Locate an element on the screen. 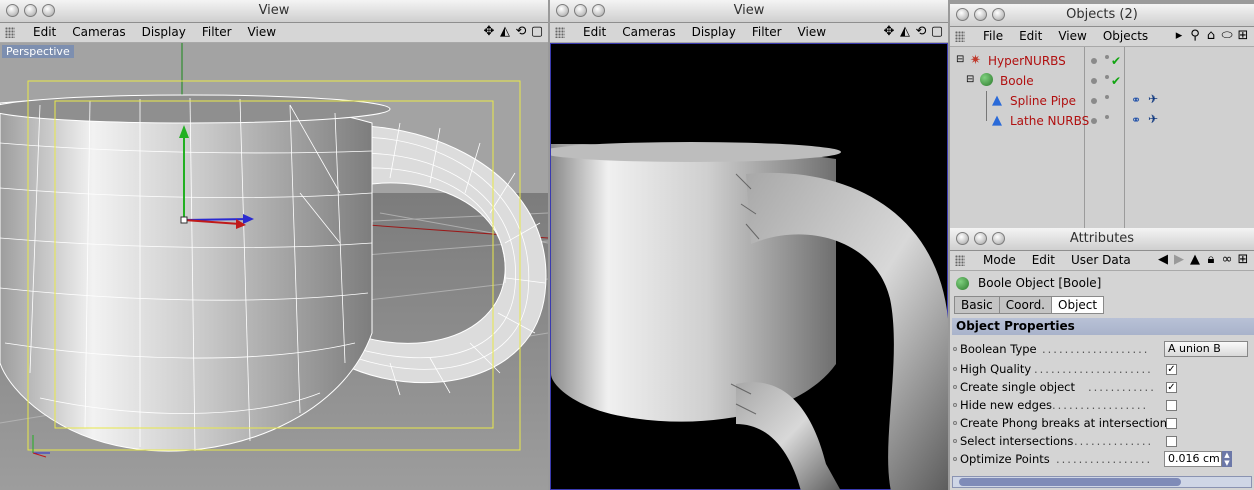  high-quality-checkbox: ✓ is located at coordinates (1171, 369).